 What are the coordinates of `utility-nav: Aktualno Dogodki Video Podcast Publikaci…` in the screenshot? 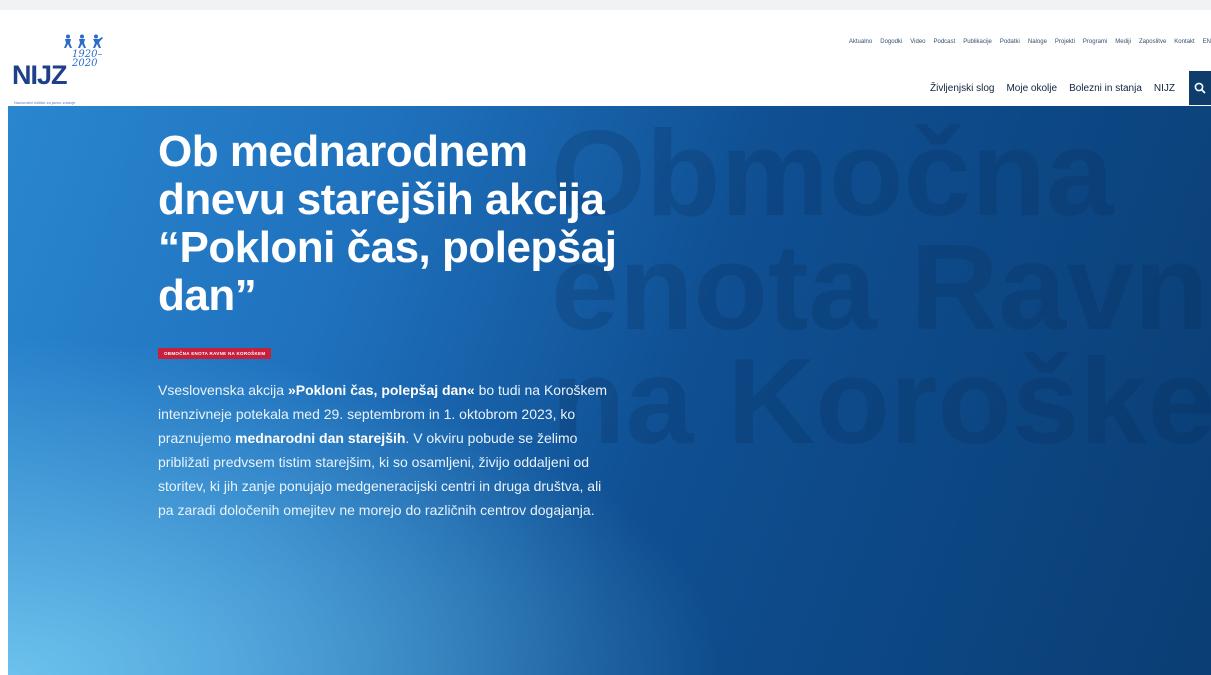 It's located at (1030, 46).